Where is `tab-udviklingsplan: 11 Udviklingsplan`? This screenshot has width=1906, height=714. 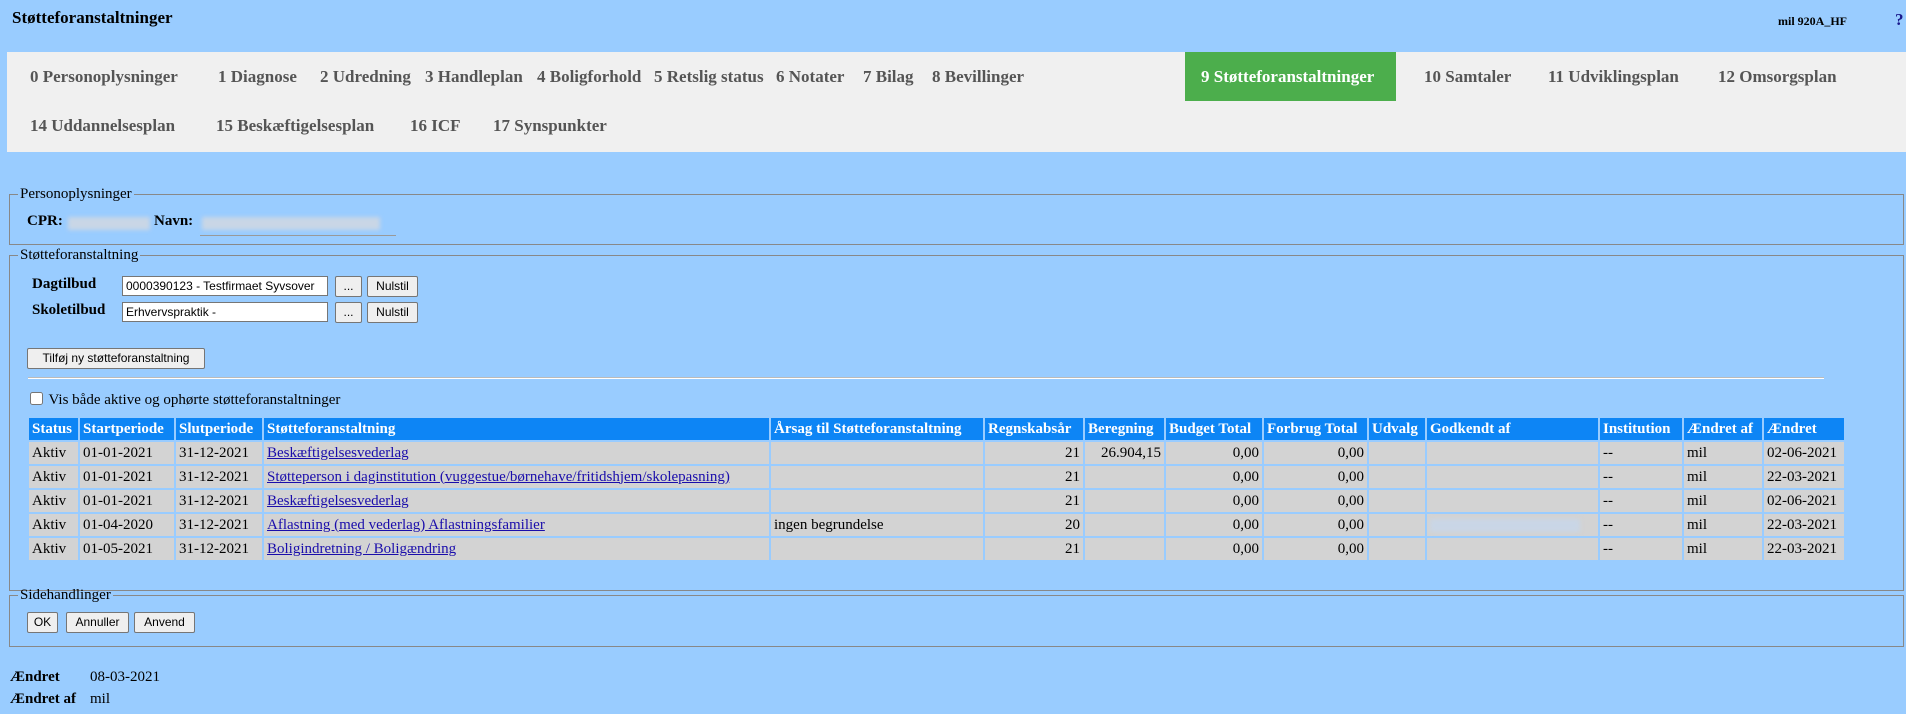 tab-udviklingsplan: 11 Udviklingsplan is located at coordinates (1613, 76).